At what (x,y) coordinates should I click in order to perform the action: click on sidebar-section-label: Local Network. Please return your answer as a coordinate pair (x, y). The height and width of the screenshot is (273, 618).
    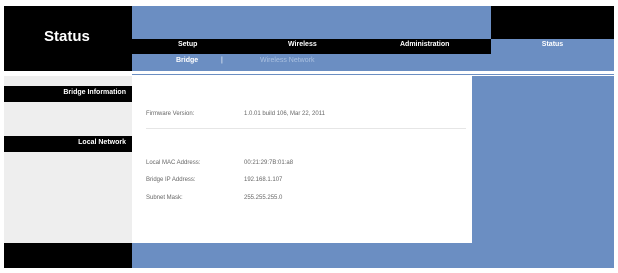
    Looking at the image, I should click on (102, 142).